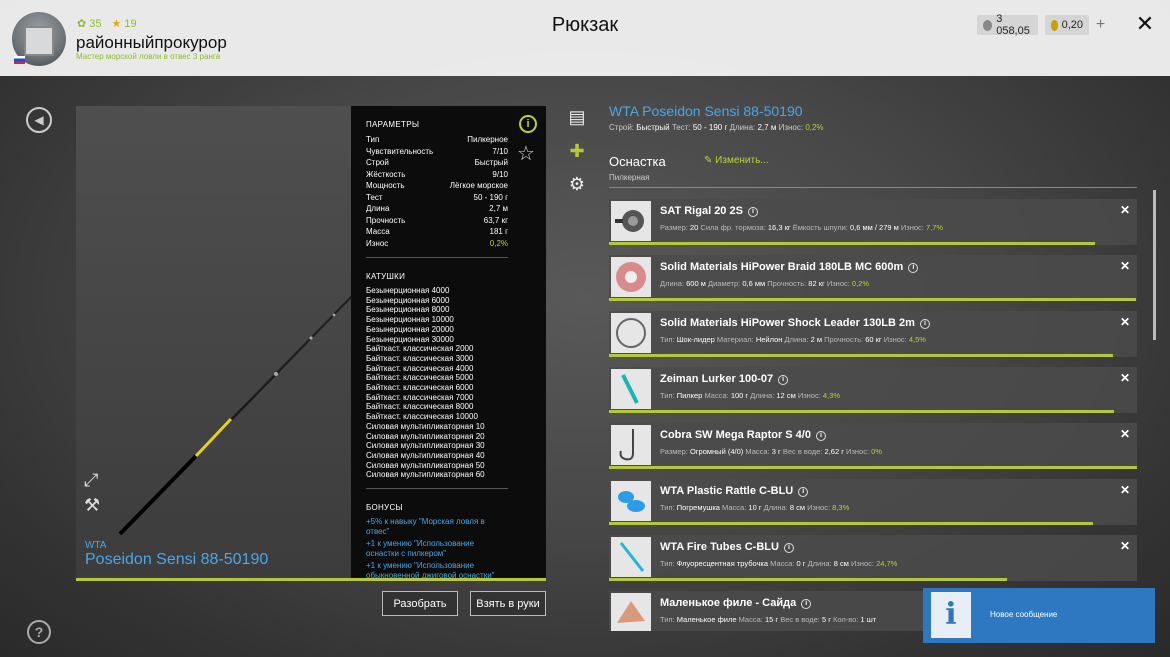 This screenshot has height=657, width=1170. I want to click on spec-value: 0,6 мм / 279 м, so click(874, 227).